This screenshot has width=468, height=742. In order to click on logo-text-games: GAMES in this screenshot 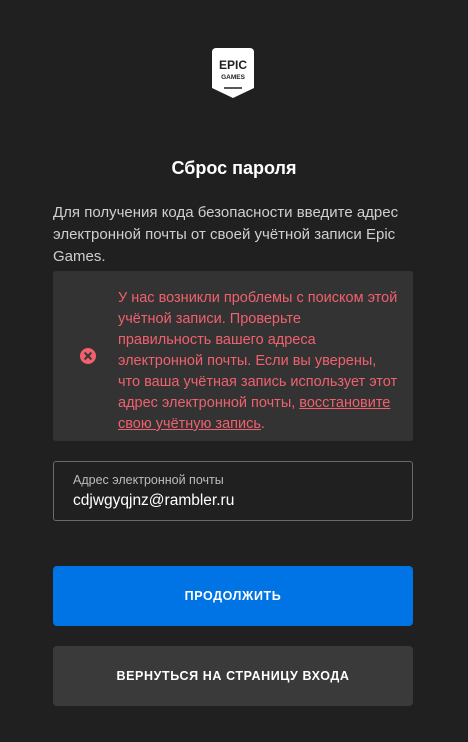, I will do `click(233, 77)`.